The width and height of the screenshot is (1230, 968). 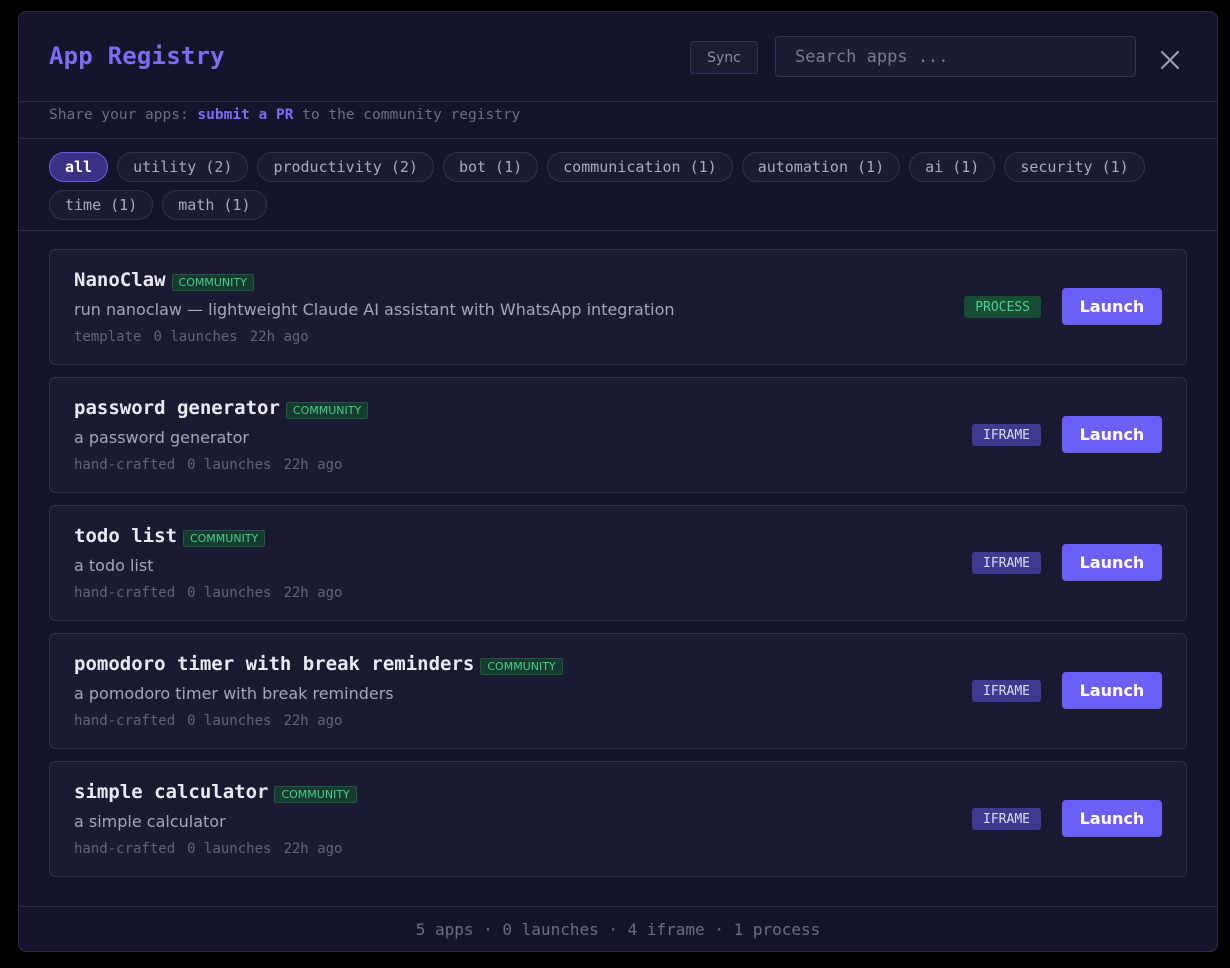 What do you see at coordinates (618, 57) in the screenshot?
I see `modal-header: App Registry Sync` at bounding box center [618, 57].